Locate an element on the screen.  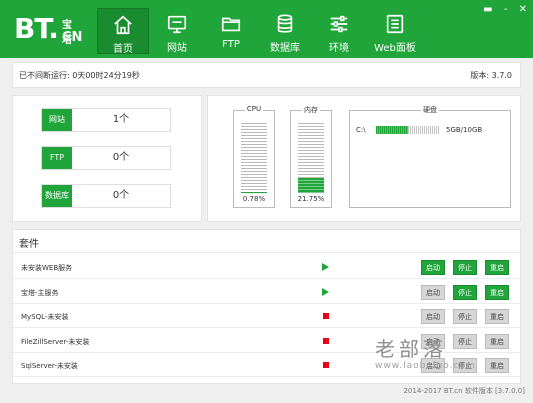
service-name: FileZillServer-未安装 is located at coordinates (55, 341).